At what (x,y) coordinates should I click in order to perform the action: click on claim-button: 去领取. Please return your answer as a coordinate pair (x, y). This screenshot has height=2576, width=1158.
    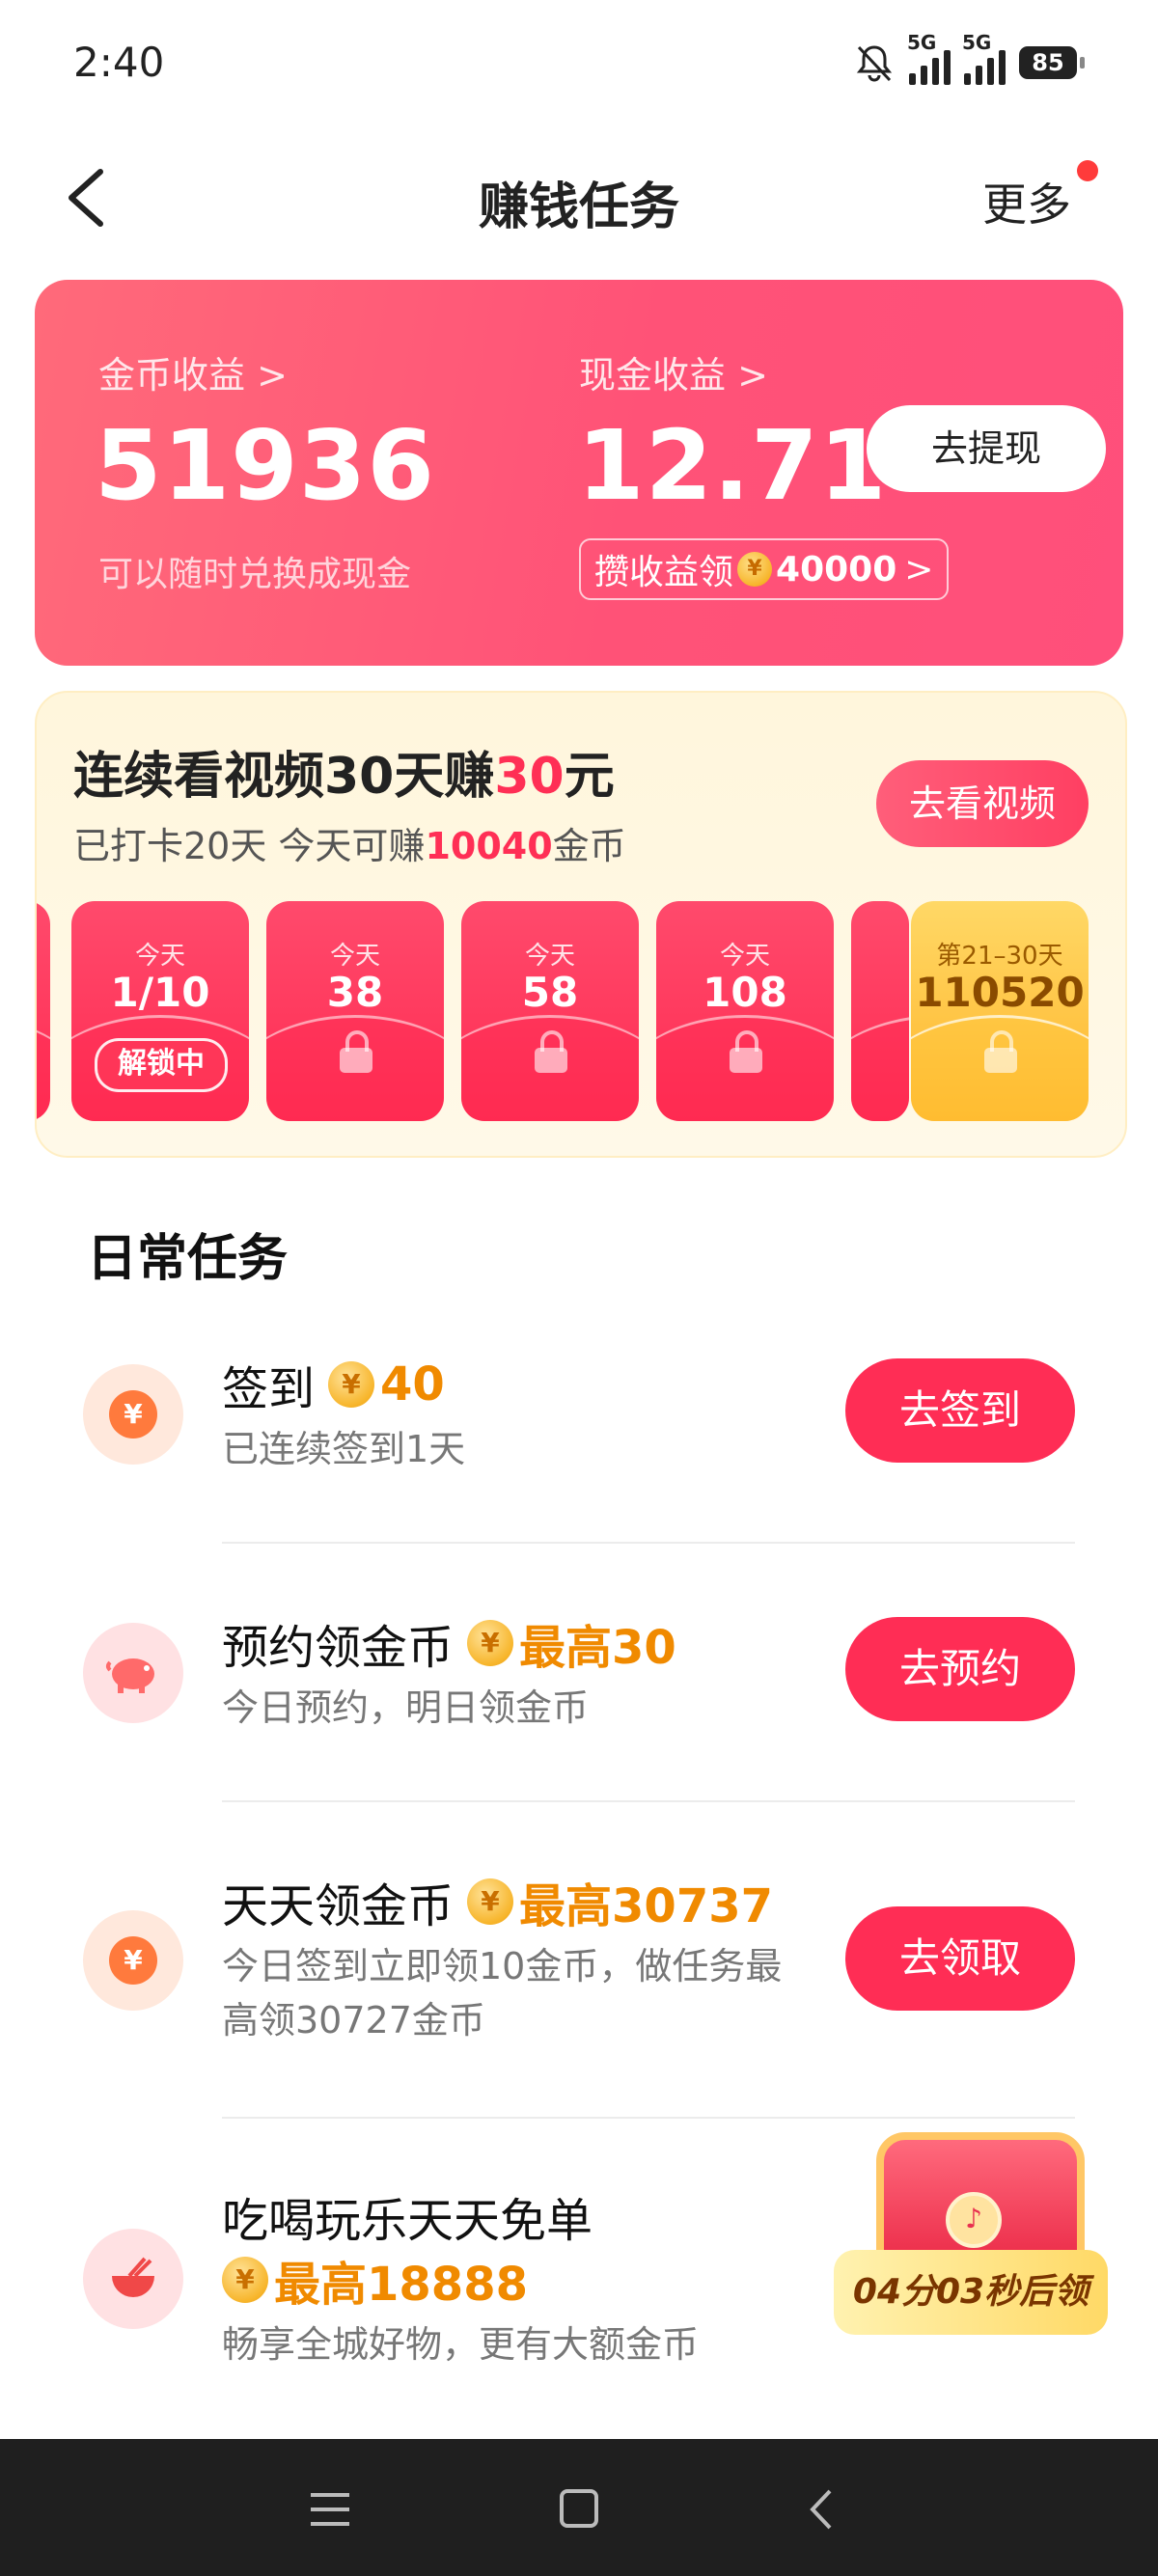
    Looking at the image, I should click on (960, 1959).